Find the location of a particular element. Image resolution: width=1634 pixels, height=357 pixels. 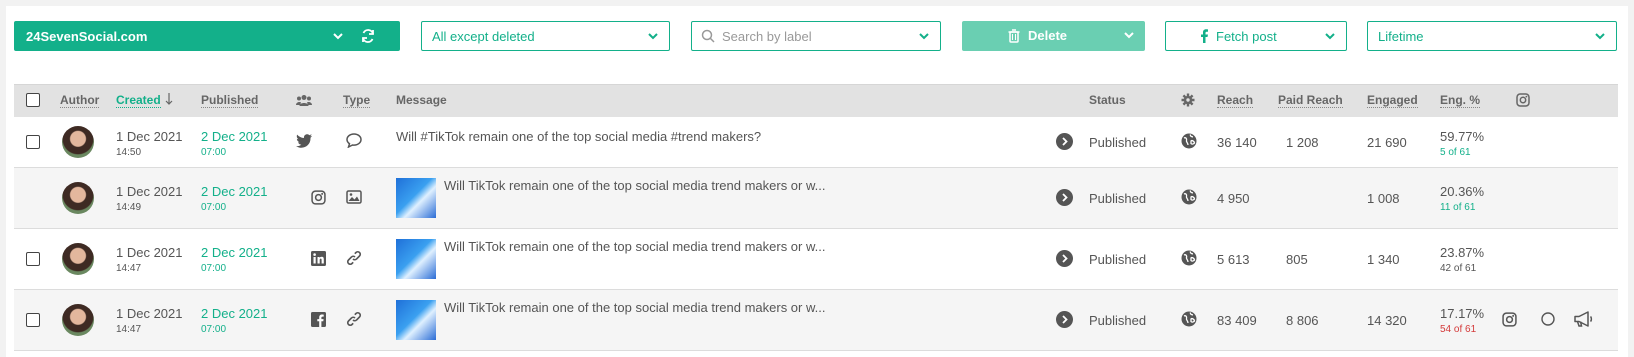

refresh-icon is located at coordinates (368, 36).